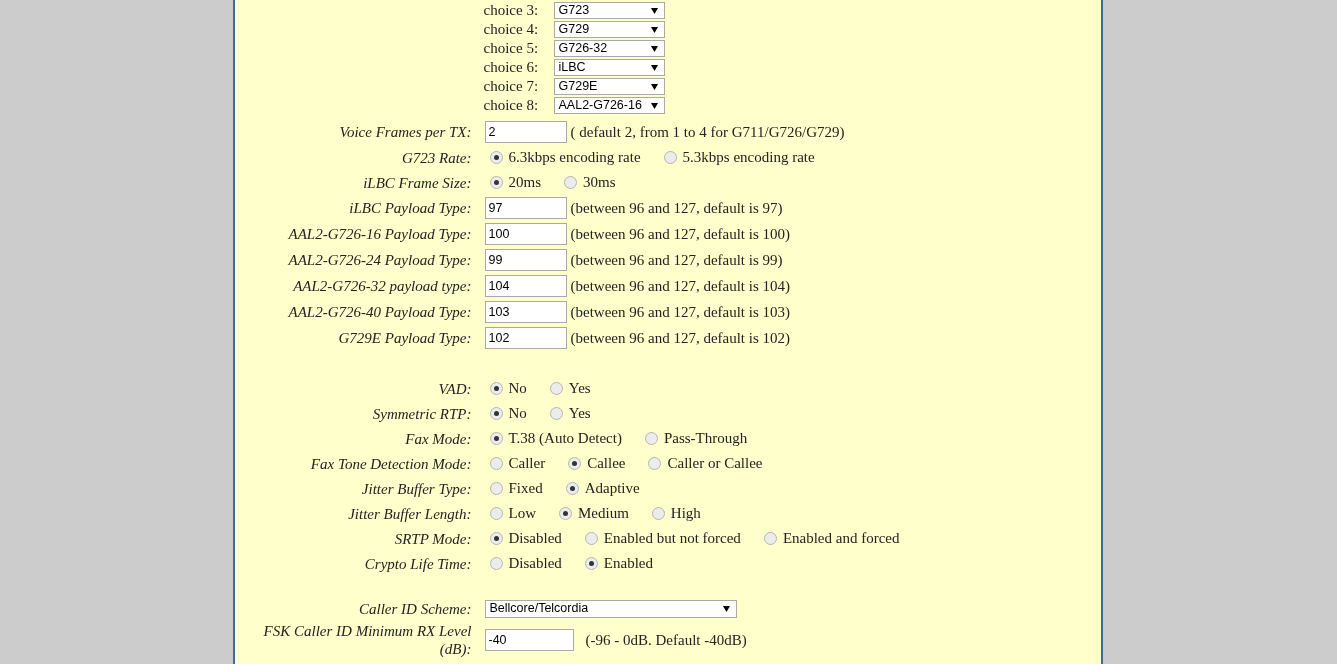  Describe the element at coordinates (379, 312) in the screenshot. I see `field-label: AAL2-G726-40 Payload Type:` at that location.